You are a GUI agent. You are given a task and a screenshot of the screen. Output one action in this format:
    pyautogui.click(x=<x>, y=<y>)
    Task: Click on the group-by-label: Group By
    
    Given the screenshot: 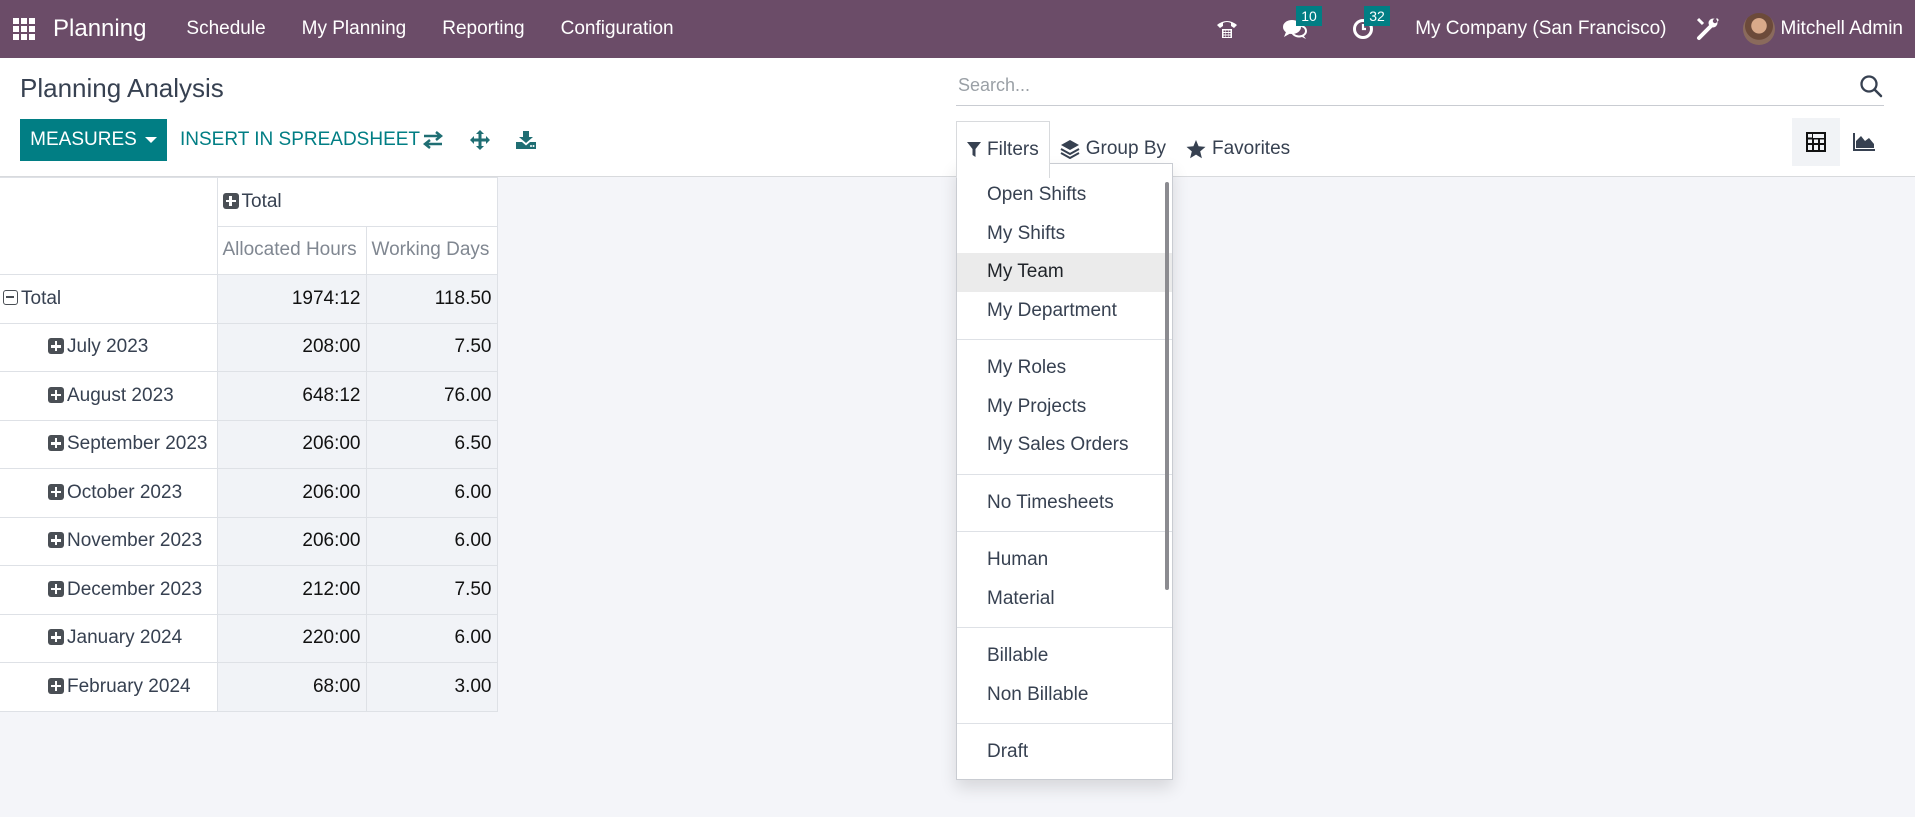 What is the action you would take?
    pyautogui.click(x=1125, y=148)
    